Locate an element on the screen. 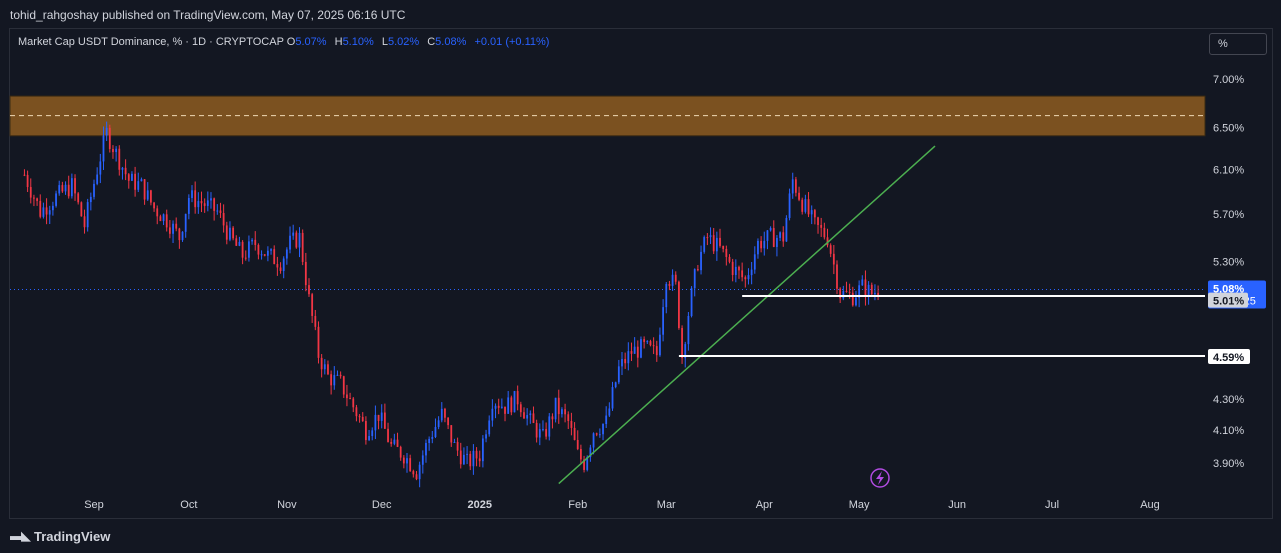  tradingview-logo: ▬◣ TradingView is located at coordinates (60, 536).